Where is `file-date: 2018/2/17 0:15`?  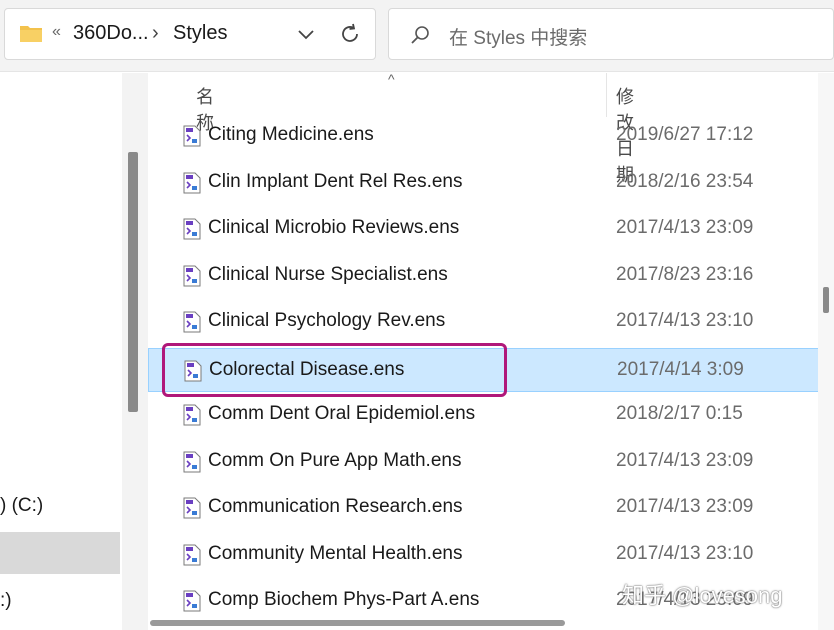
file-date: 2018/2/17 0:15 is located at coordinates (679, 413).